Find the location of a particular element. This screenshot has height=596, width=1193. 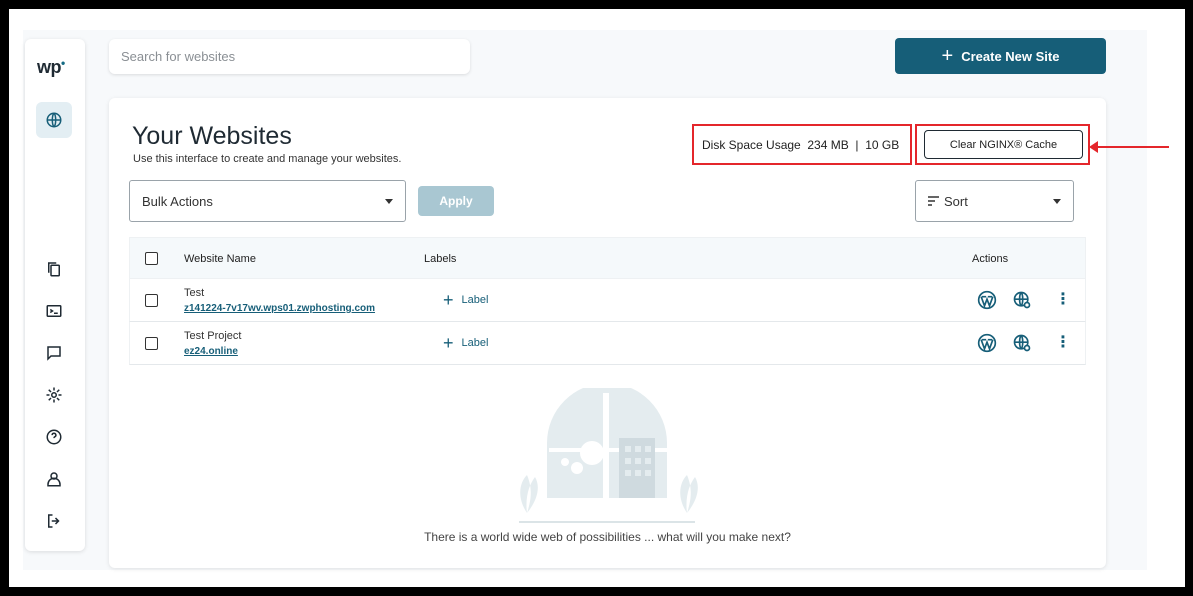

terminal-icon is located at coordinates (54, 311).